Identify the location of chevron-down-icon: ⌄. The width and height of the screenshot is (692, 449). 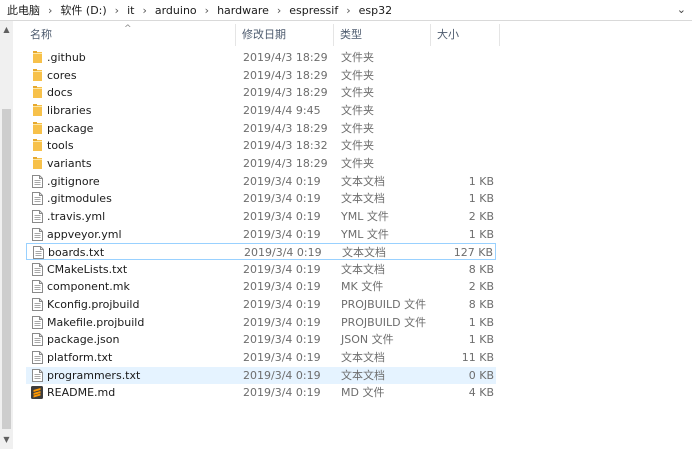
(681, 9).